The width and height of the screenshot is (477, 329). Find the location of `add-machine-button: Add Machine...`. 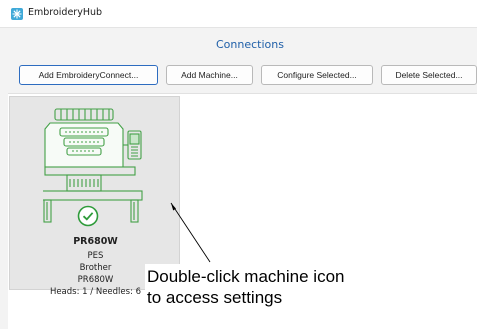

add-machine-button: Add Machine... is located at coordinates (209, 75).